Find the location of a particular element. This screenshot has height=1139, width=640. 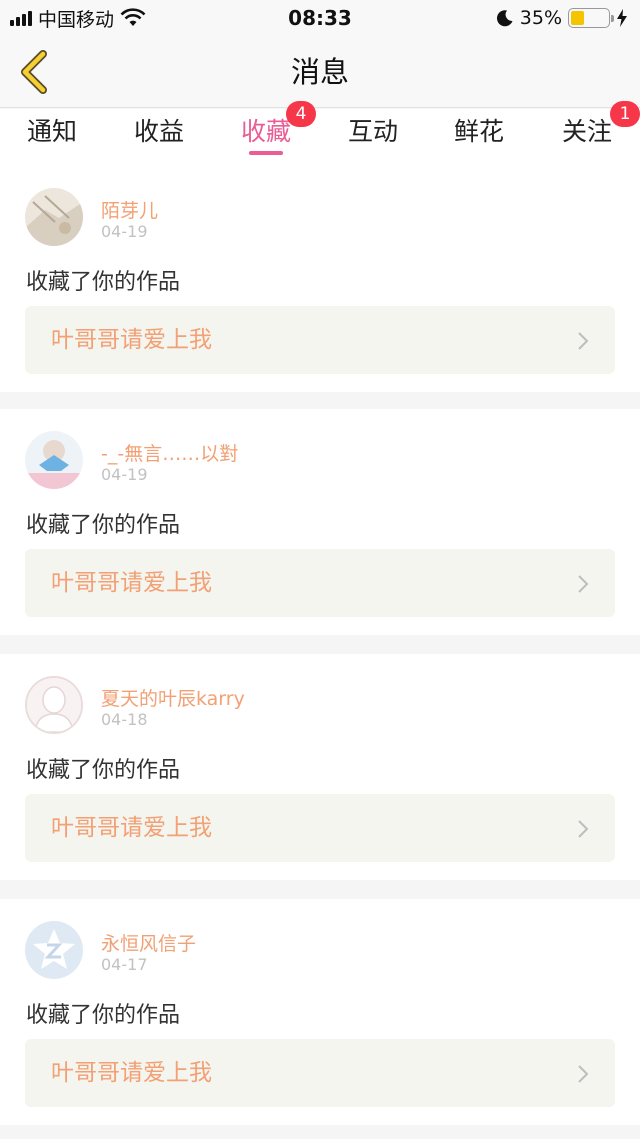

carrier-name: 中国移动 is located at coordinates (76, 19).